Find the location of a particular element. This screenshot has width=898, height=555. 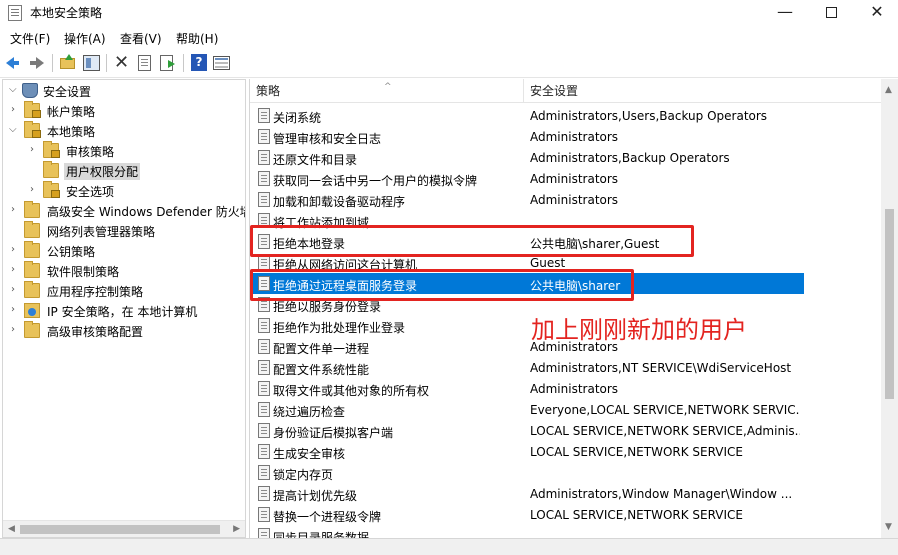

menu-action: 操作(A) is located at coordinates (85, 38).